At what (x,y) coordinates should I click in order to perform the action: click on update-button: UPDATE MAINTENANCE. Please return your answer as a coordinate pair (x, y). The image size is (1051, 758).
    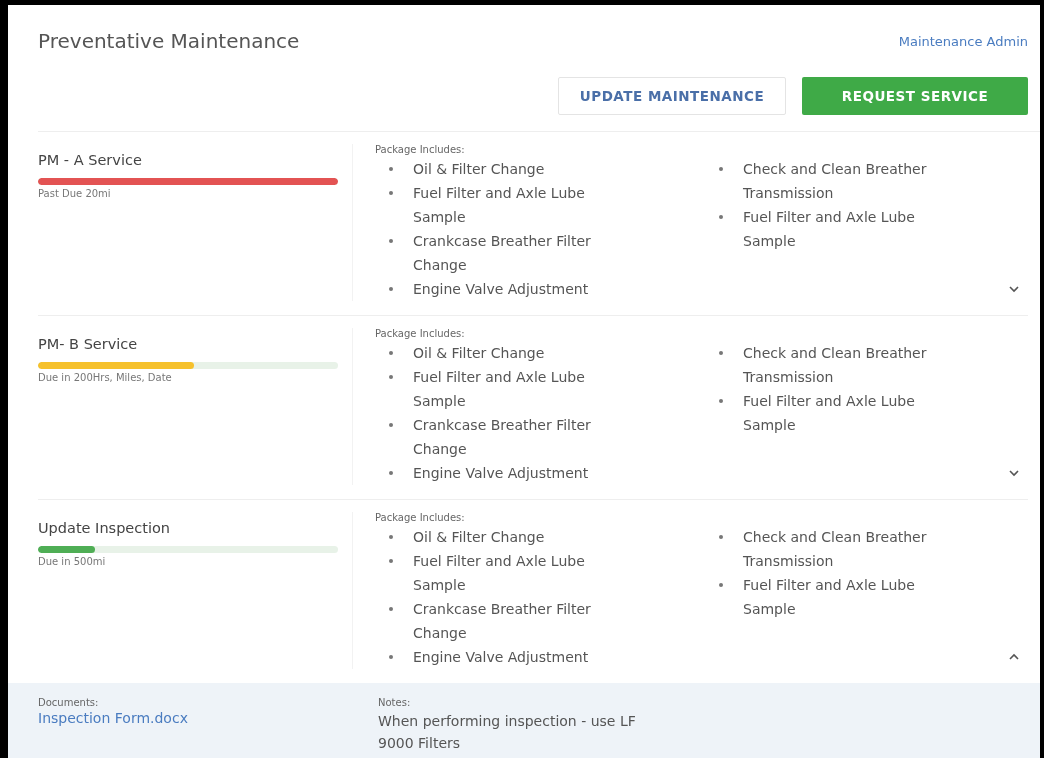
    Looking at the image, I should click on (672, 96).